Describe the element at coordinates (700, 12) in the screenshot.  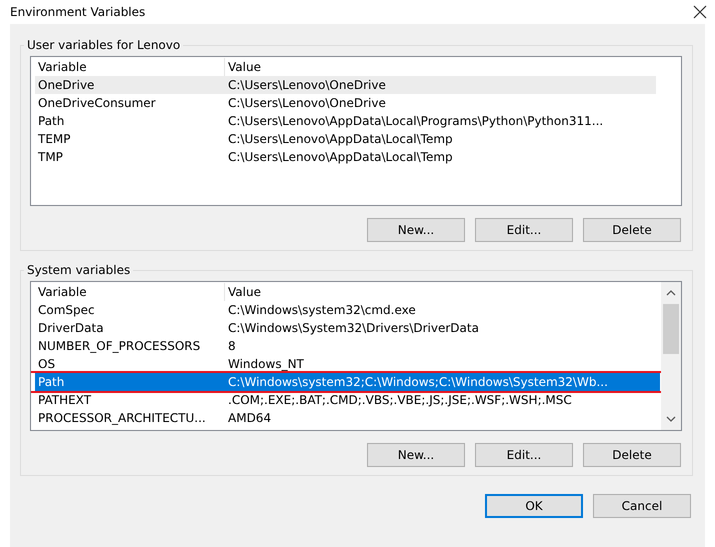
I see `close-icon` at that location.